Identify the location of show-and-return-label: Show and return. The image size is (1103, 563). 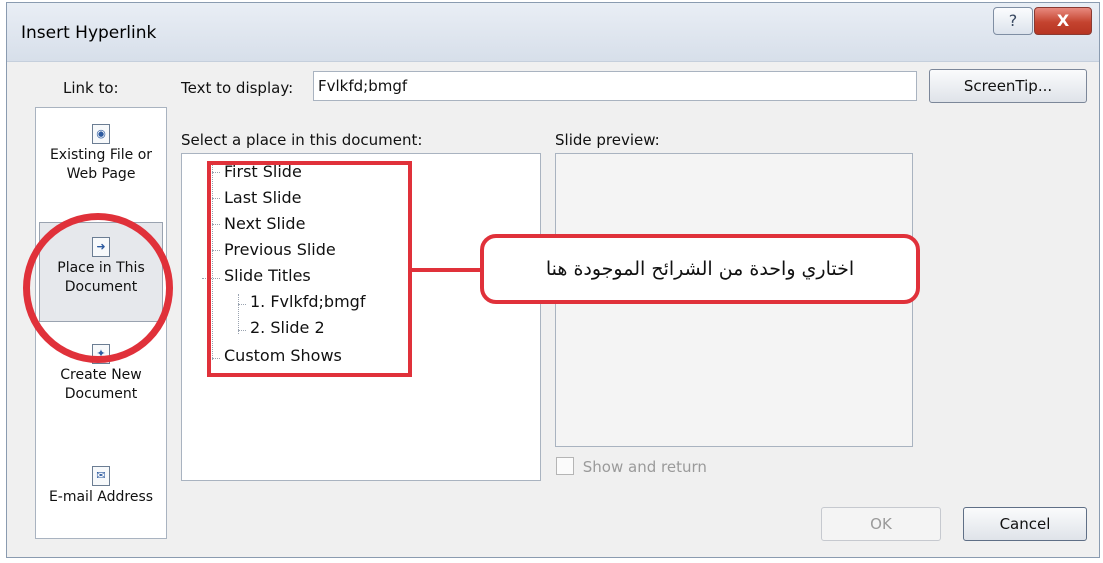
(644, 467).